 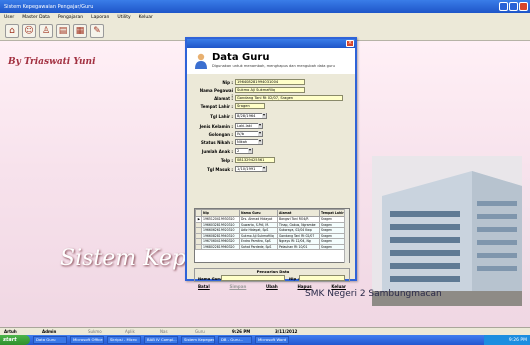 I want to click on alamat-label: Alamat :, so click(x=223, y=98).